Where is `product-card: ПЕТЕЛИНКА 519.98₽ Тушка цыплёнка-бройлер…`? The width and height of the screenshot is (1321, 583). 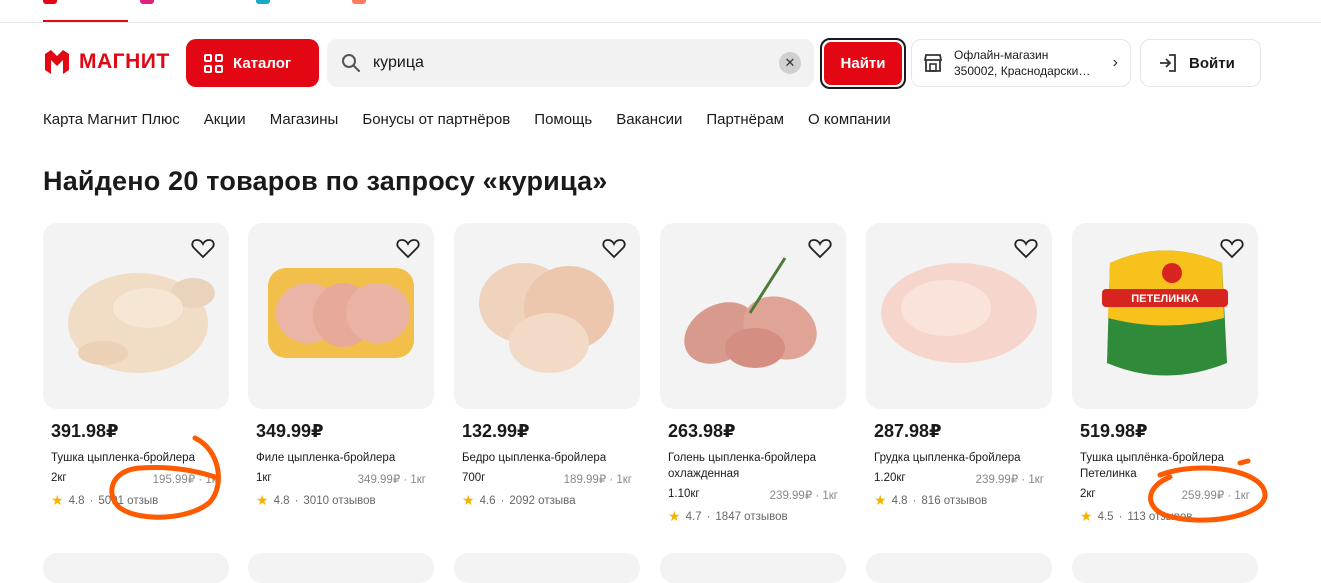
product-card: ПЕТЕЛИНКА 519.98₽ Тушка цыплёнка-бройлер… is located at coordinates (1165, 374).